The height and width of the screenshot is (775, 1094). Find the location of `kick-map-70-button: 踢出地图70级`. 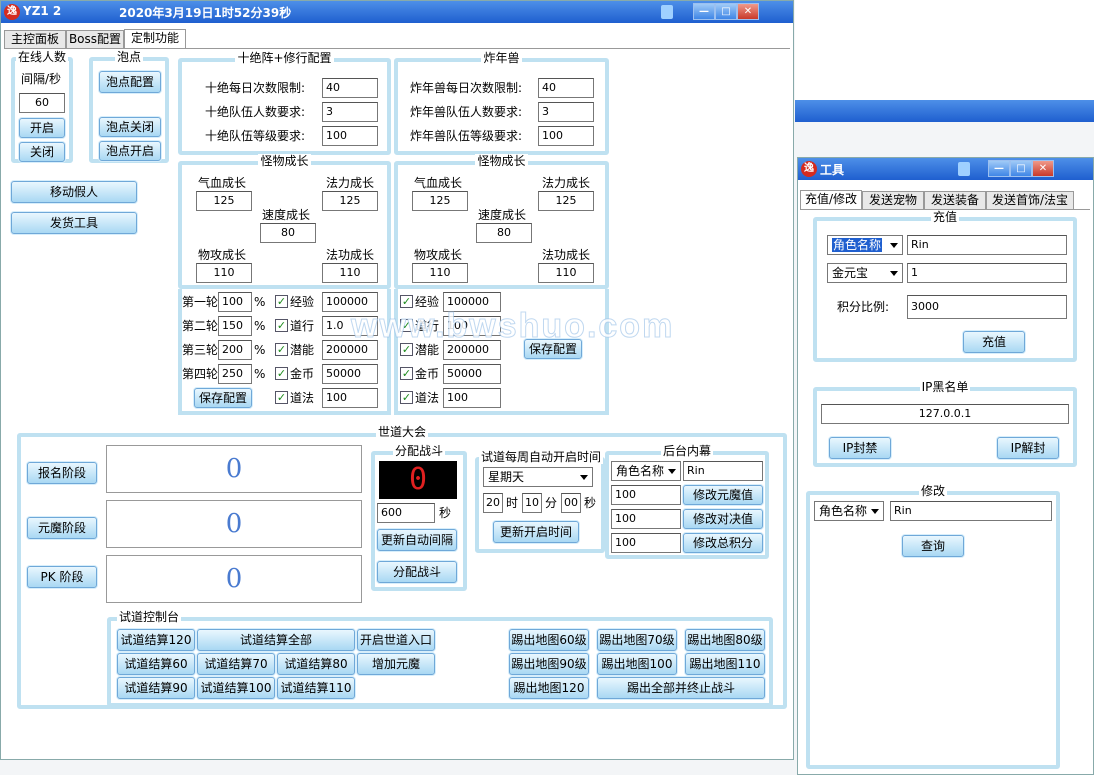

kick-map-70-button: 踢出地图70级 is located at coordinates (637, 640).